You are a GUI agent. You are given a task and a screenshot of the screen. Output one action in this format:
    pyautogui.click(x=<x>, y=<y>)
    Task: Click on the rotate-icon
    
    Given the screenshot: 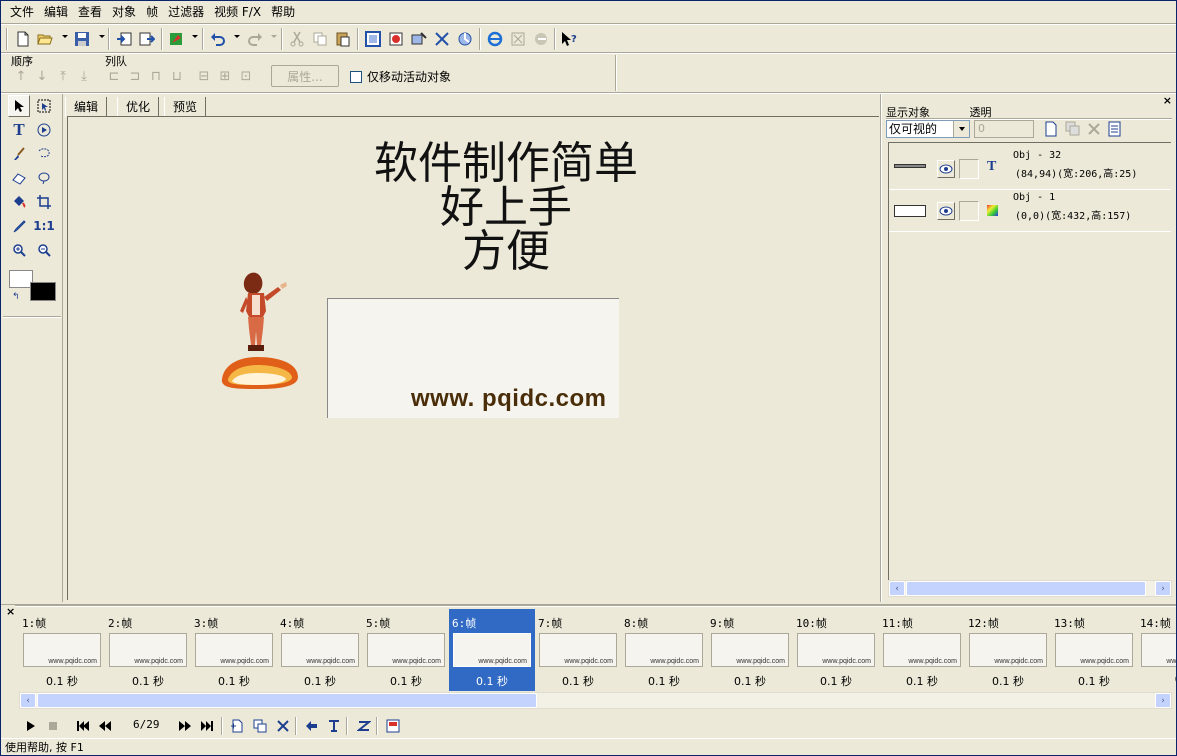 What is the action you would take?
    pyautogui.click(x=465, y=39)
    